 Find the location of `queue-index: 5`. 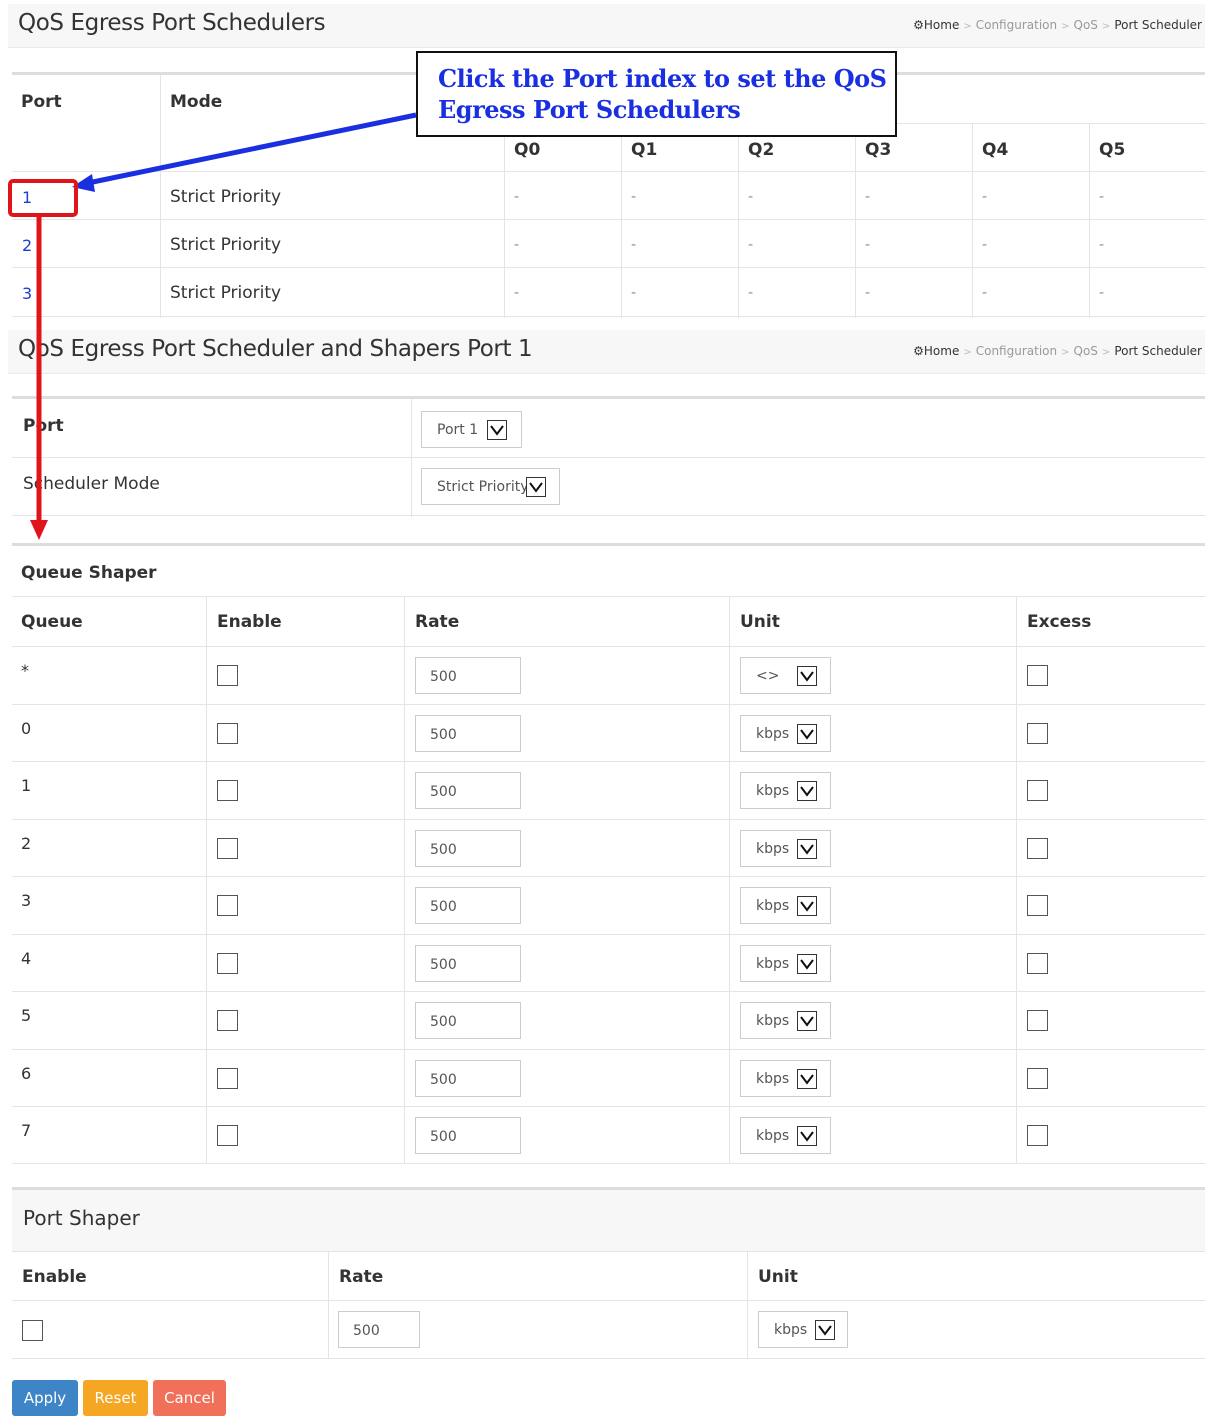

queue-index: 5 is located at coordinates (26, 1015).